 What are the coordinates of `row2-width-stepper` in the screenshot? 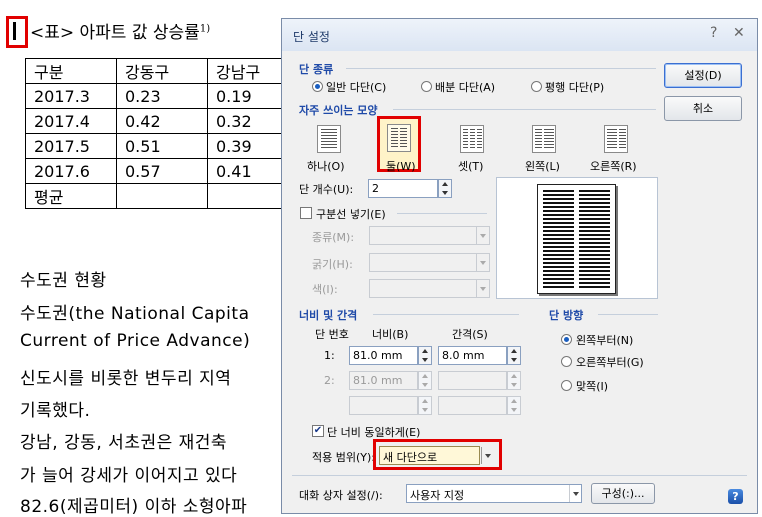 It's located at (425, 380).